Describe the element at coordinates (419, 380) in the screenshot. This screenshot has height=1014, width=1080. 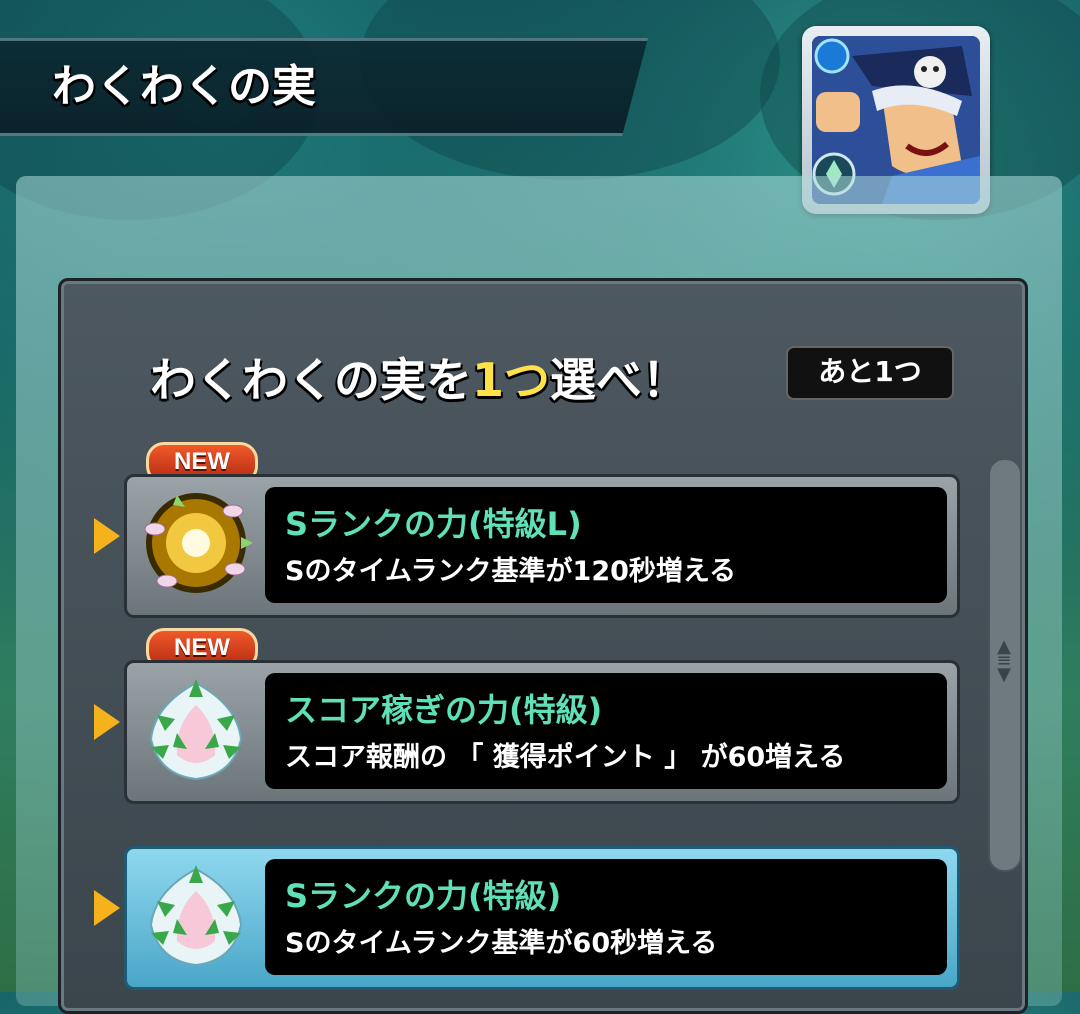
I see `selection-heading: わくわくの実を1つ選べ！` at that location.